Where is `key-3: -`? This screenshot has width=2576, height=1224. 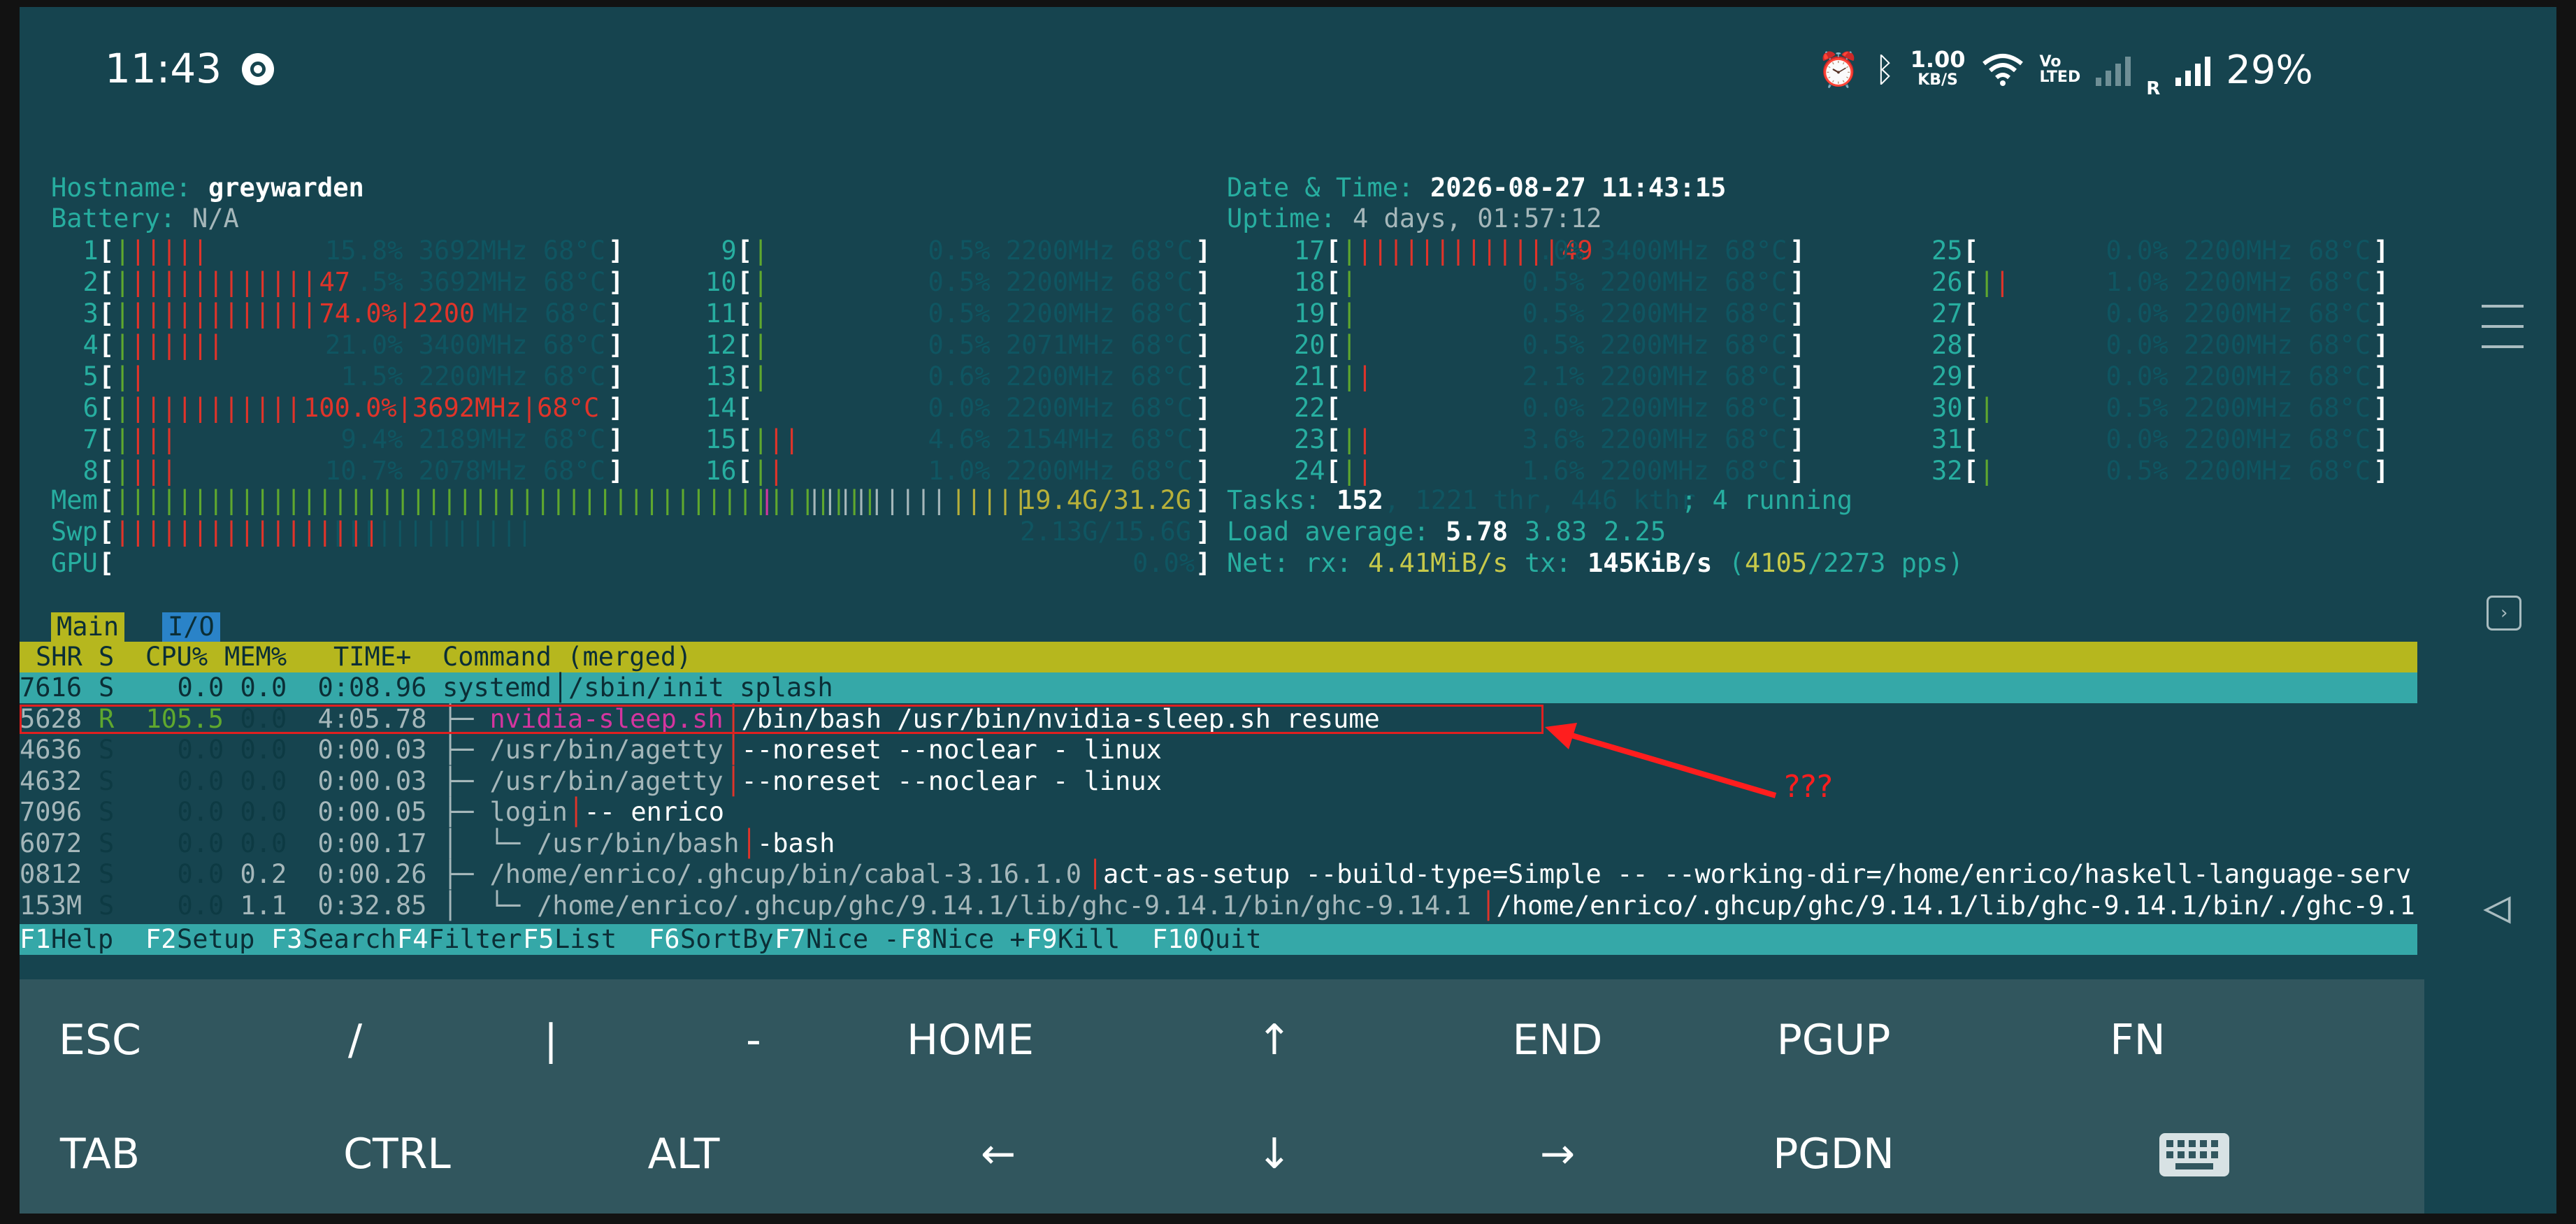 key-3: - is located at coordinates (753, 1040).